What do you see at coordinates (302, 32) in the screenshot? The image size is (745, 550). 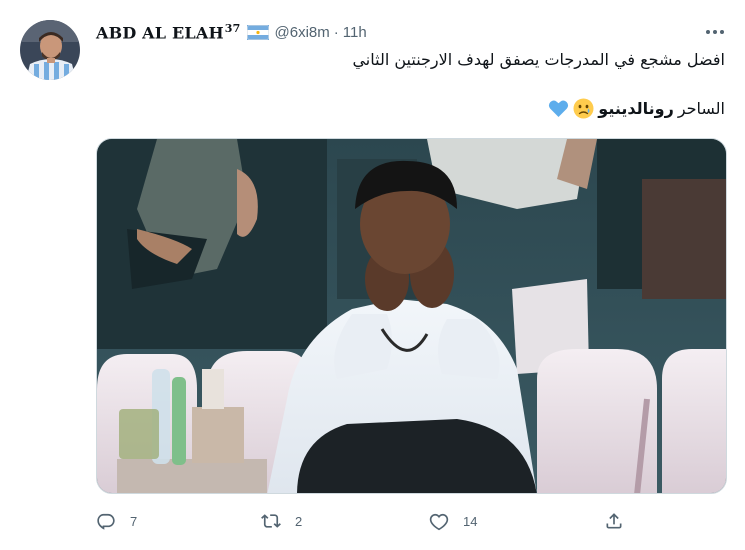 I see `user-handle: @6xi8m` at bounding box center [302, 32].